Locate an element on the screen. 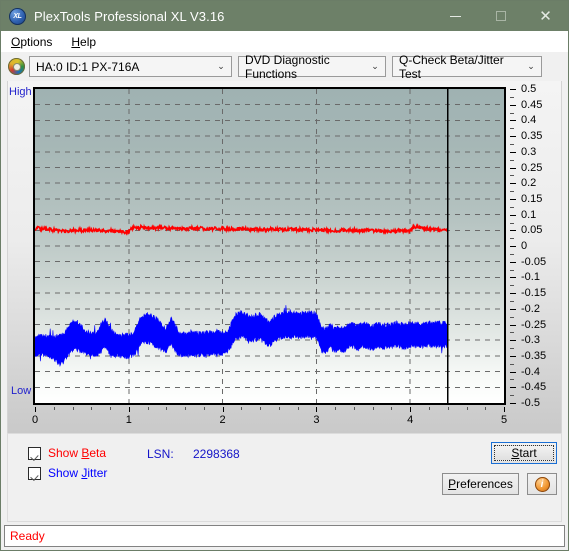 The width and height of the screenshot is (569, 551). show-jitter-label: Show Jitter is located at coordinates (78, 473).